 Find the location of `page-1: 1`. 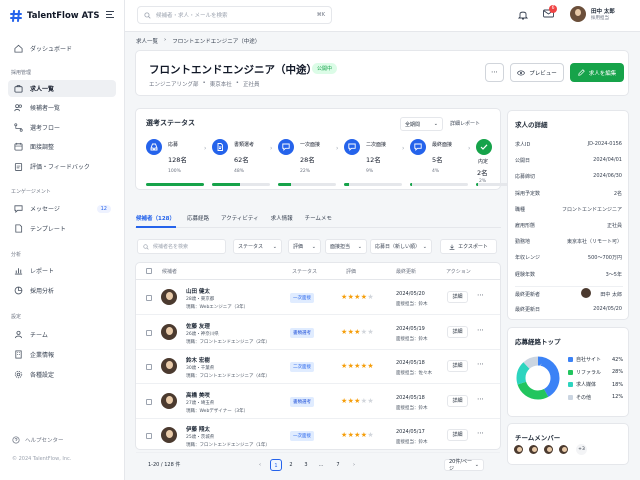

page-1: 1 is located at coordinates (276, 465).